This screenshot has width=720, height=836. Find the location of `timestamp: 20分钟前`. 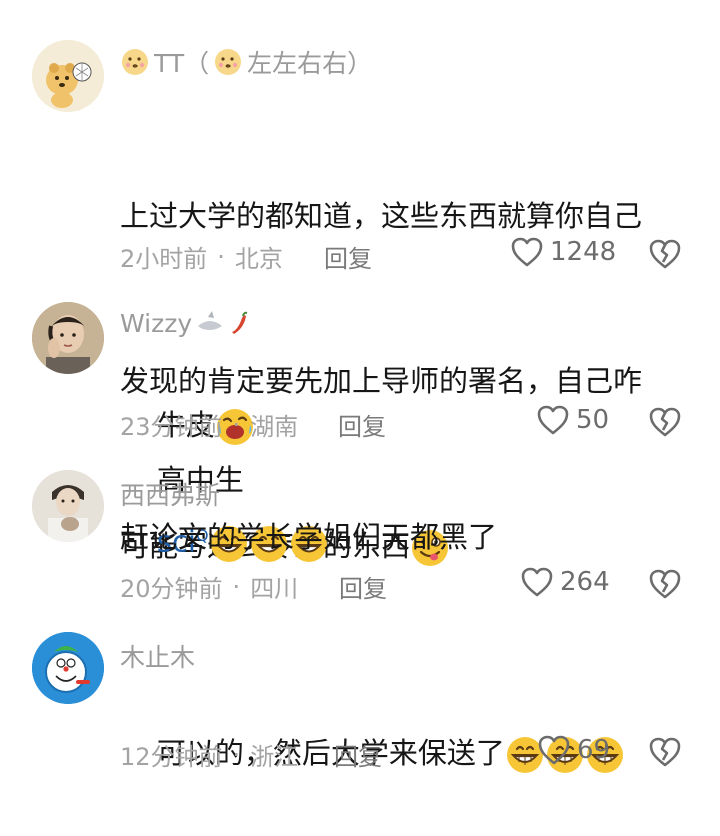

timestamp: 20分钟前 is located at coordinates (171, 589).